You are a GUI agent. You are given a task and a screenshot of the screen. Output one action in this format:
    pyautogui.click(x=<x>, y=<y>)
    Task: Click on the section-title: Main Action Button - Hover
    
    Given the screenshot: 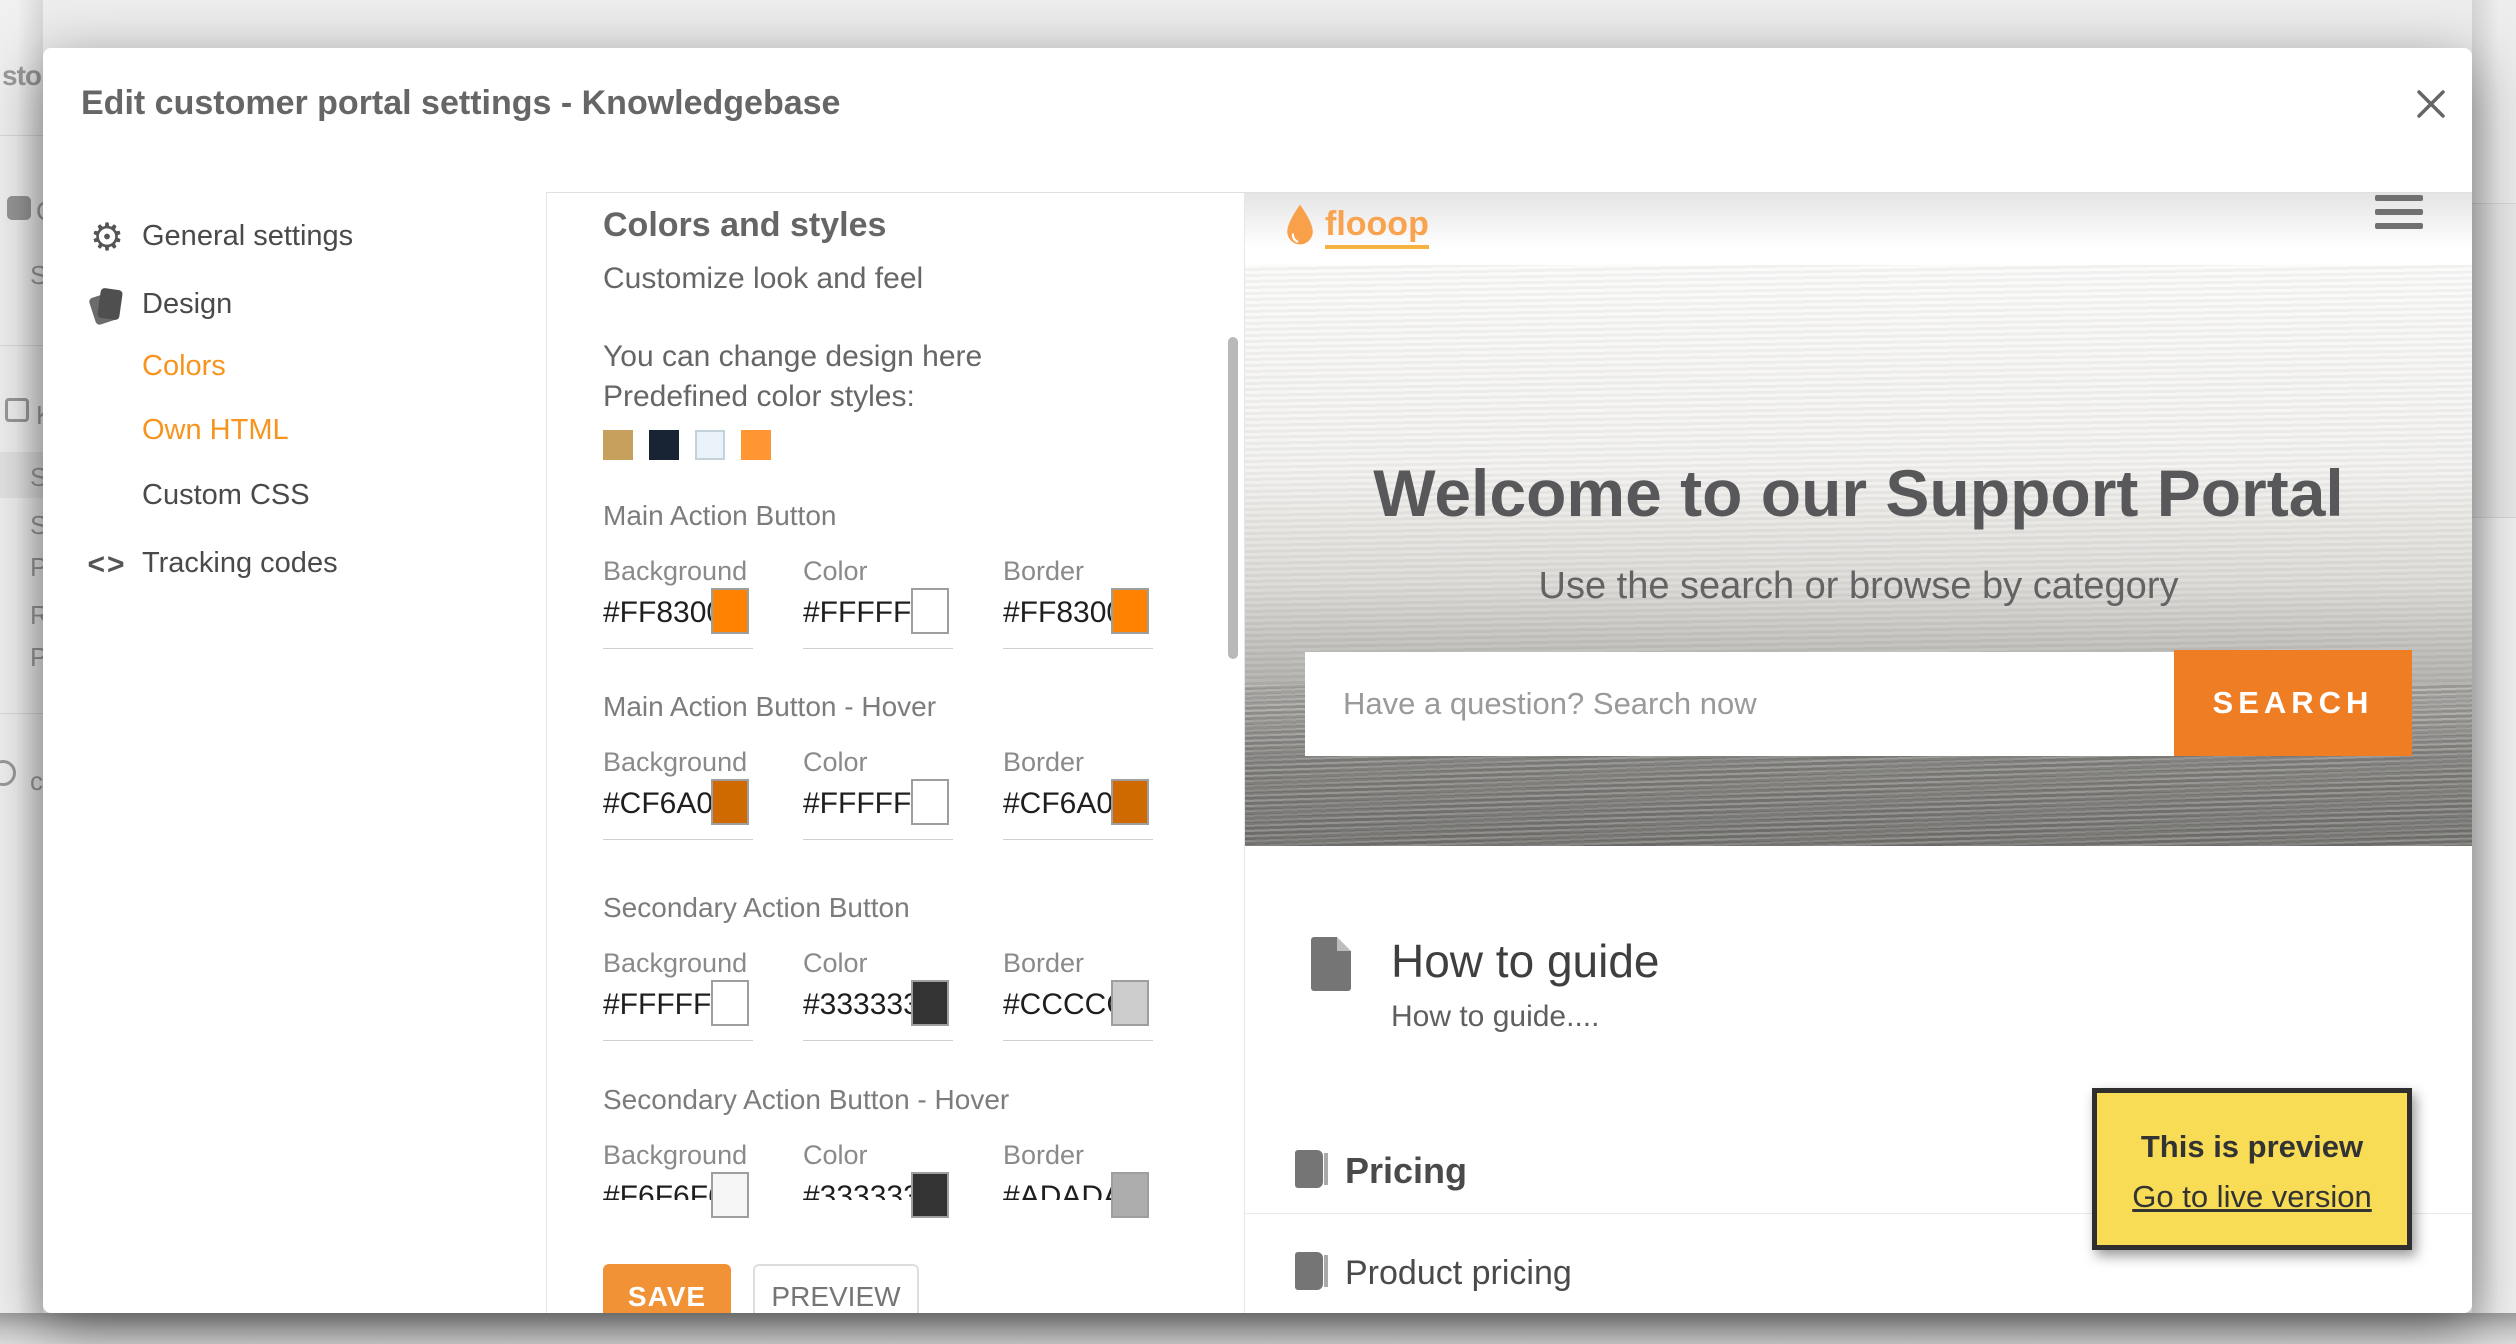 What is the action you would take?
    pyautogui.click(x=770, y=706)
    